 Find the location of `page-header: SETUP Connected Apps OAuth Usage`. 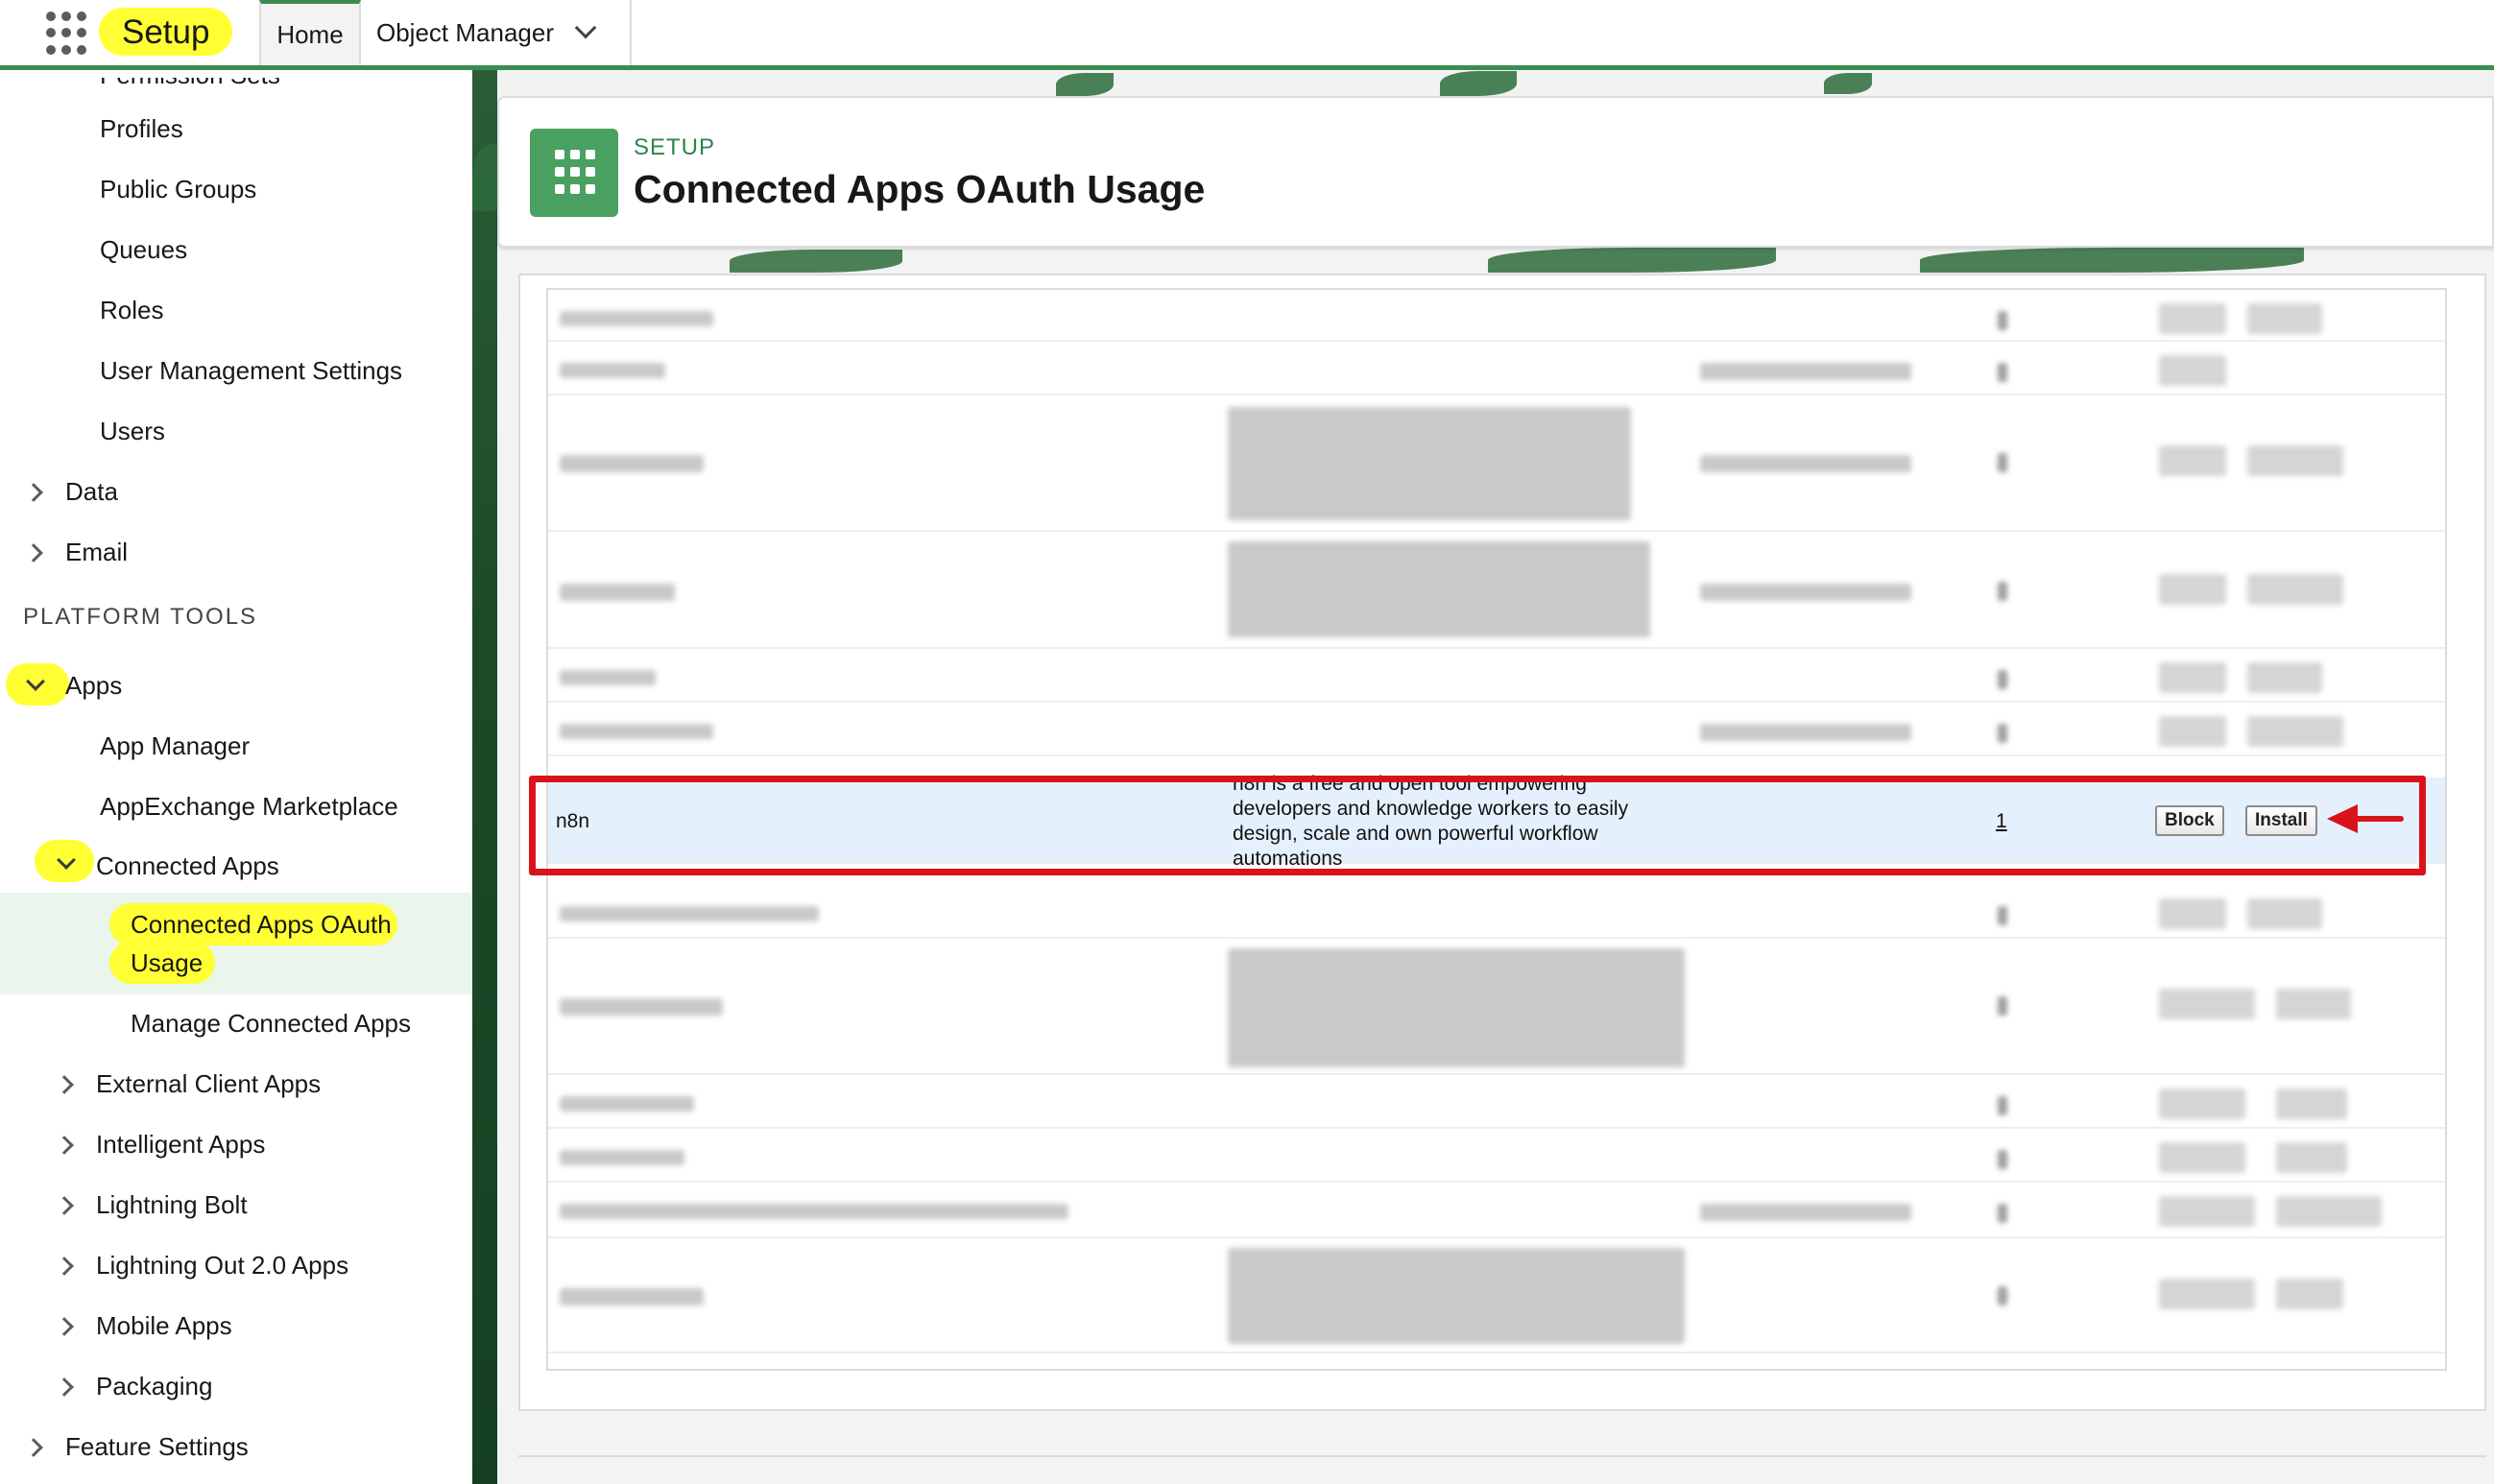

page-header: SETUP Connected Apps OAuth Usage is located at coordinates (1495, 172).